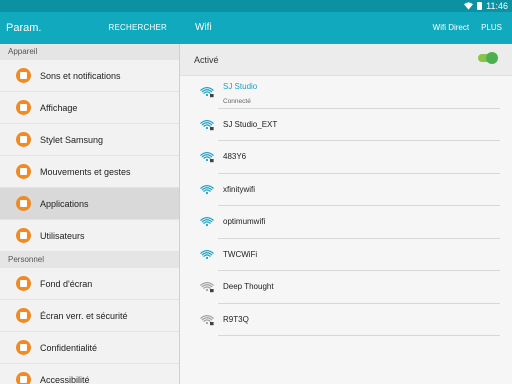 The height and width of the screenshot is (384, 512). Describe the element at coordinates (66, 283) in the screenshot. I see `sidebar-item-label: Fond d'écran` at that location.